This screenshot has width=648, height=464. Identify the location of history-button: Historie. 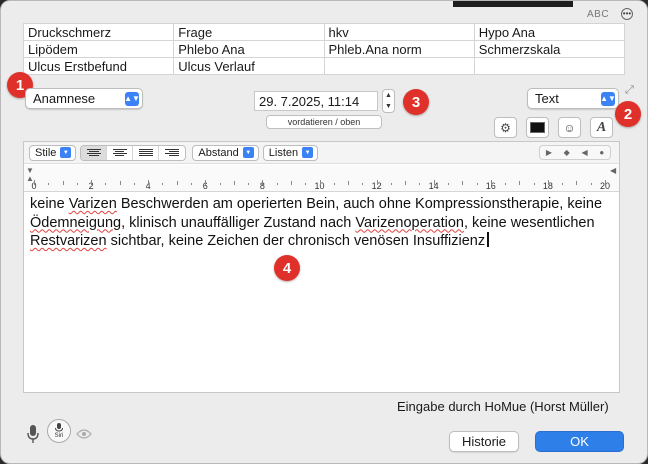
(484, 441).